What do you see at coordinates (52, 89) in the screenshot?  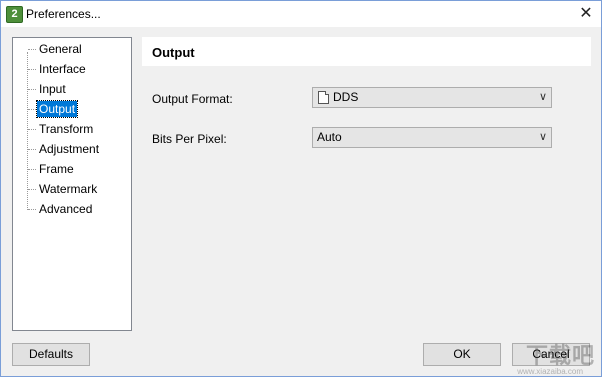 I see `tree-item-input: Input` at bounding box center [52, 89].